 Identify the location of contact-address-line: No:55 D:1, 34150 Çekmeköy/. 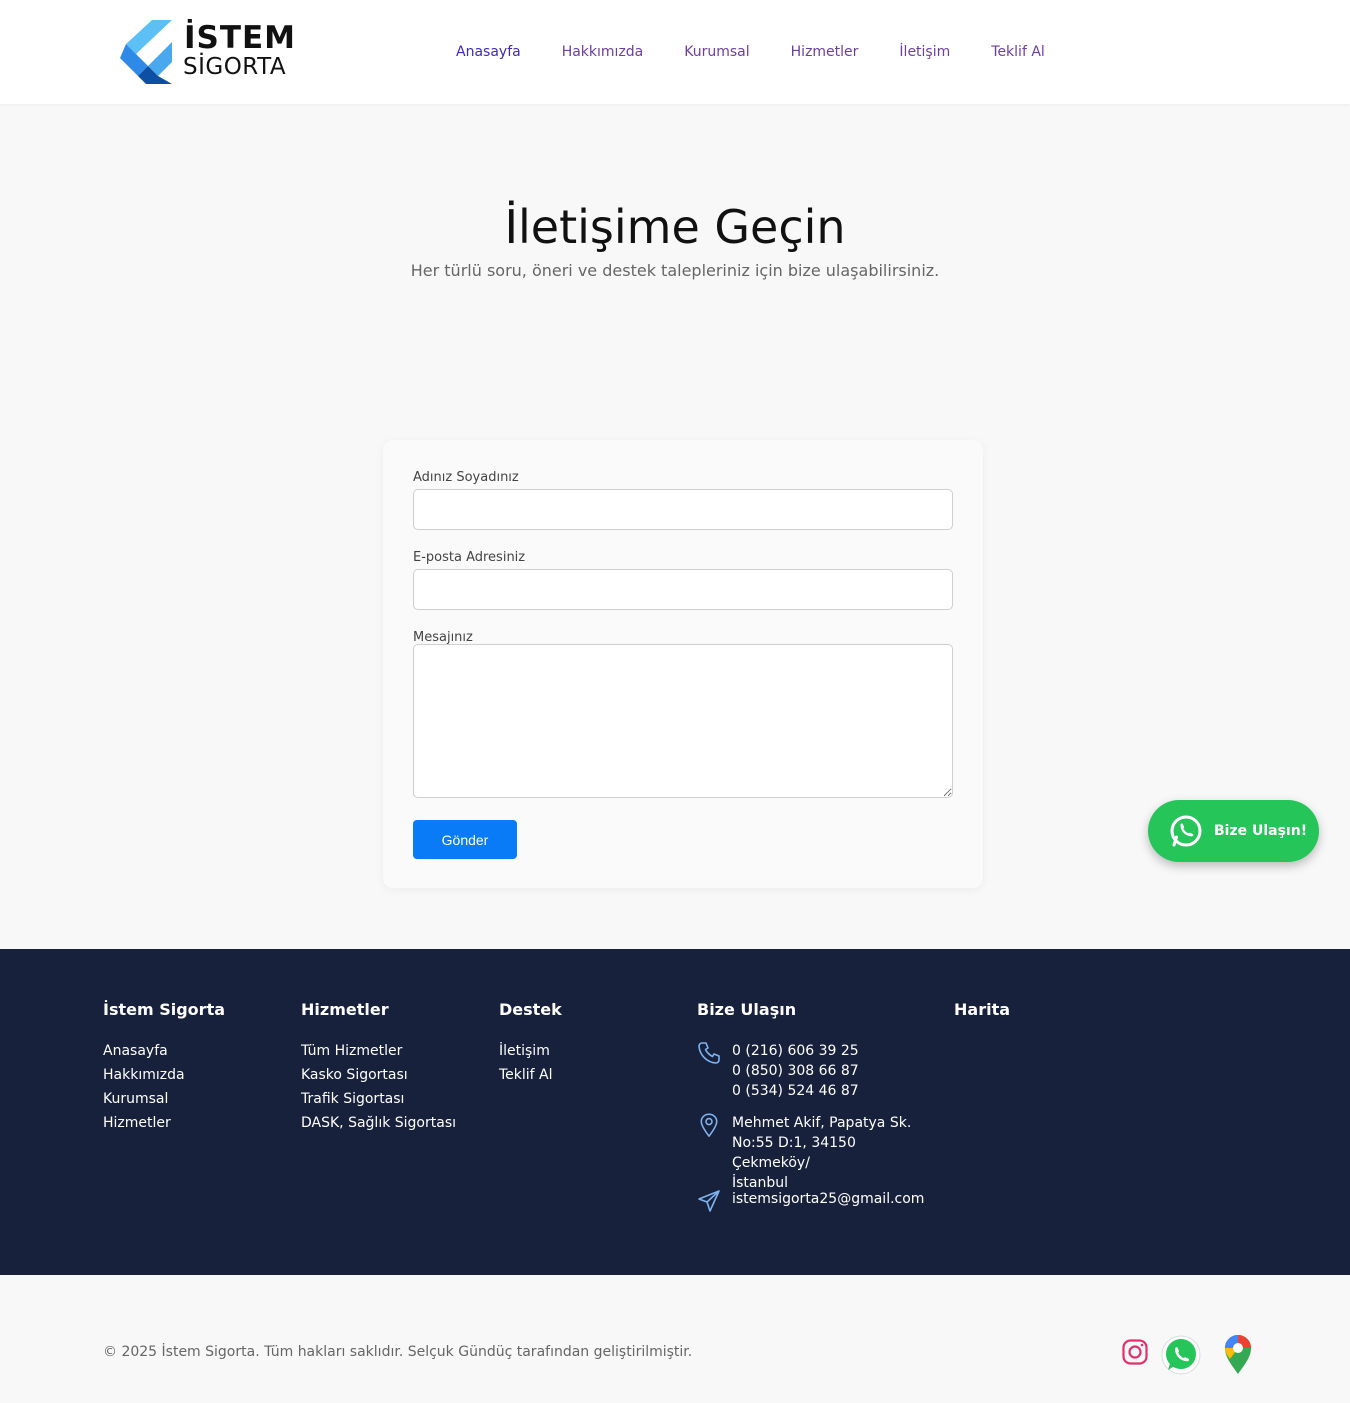
(794, 1153).